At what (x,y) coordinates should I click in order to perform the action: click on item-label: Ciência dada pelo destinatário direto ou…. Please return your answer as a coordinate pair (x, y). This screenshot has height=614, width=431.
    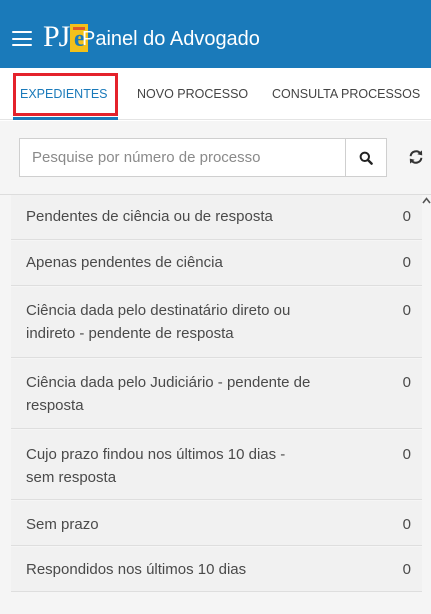
    Looking at the image, I should click on (158, 322).